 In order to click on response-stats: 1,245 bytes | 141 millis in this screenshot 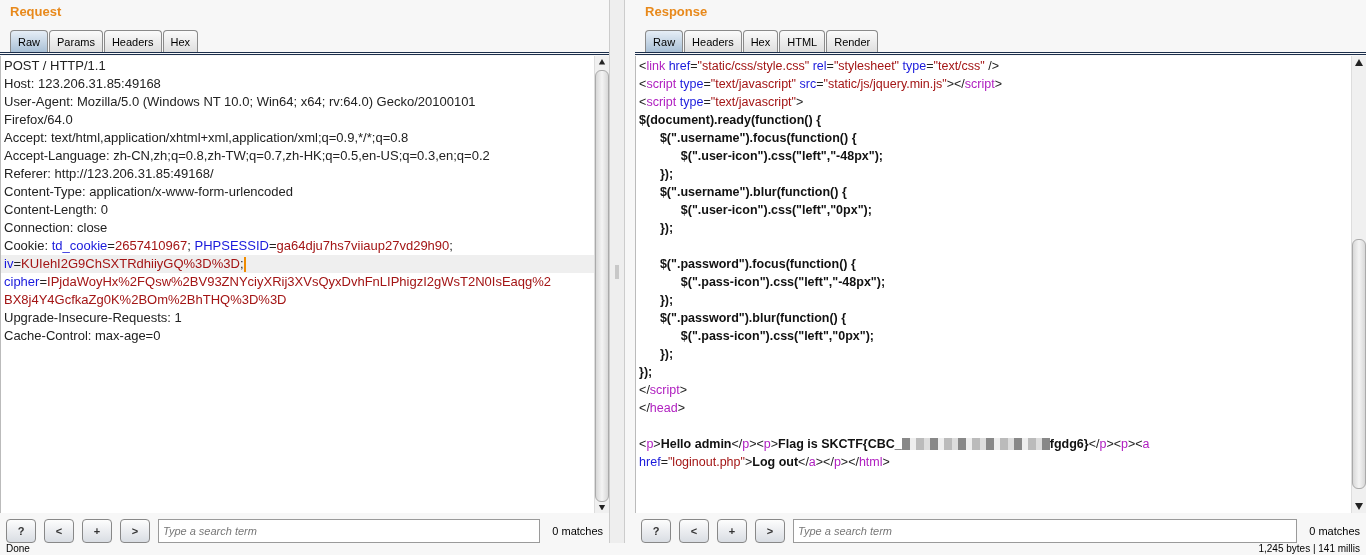, I will do `click(1309, 549)`.